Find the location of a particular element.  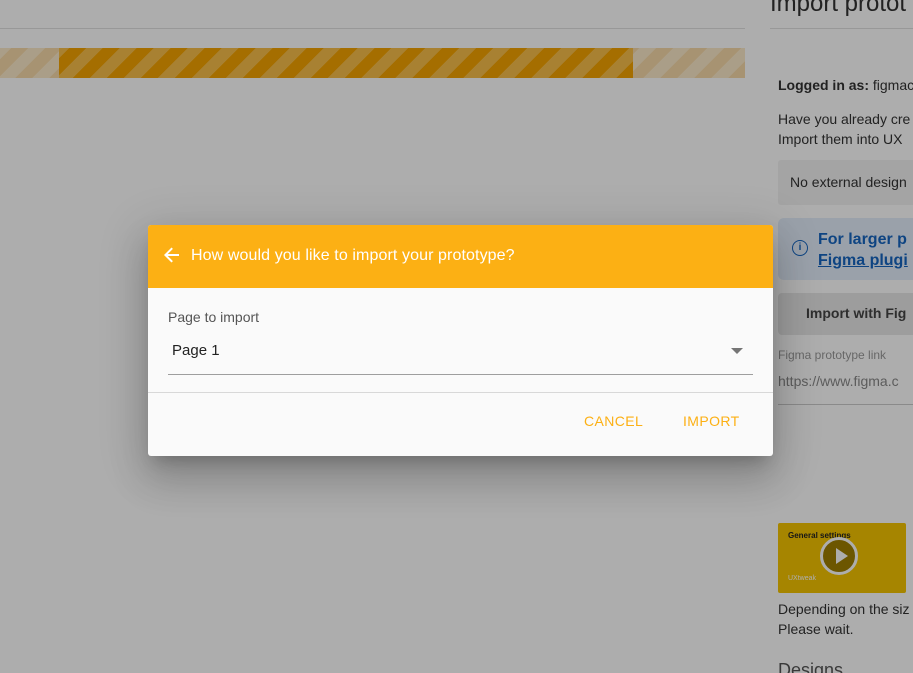

import-button: IMPORT is located at coordinates (711, 421).